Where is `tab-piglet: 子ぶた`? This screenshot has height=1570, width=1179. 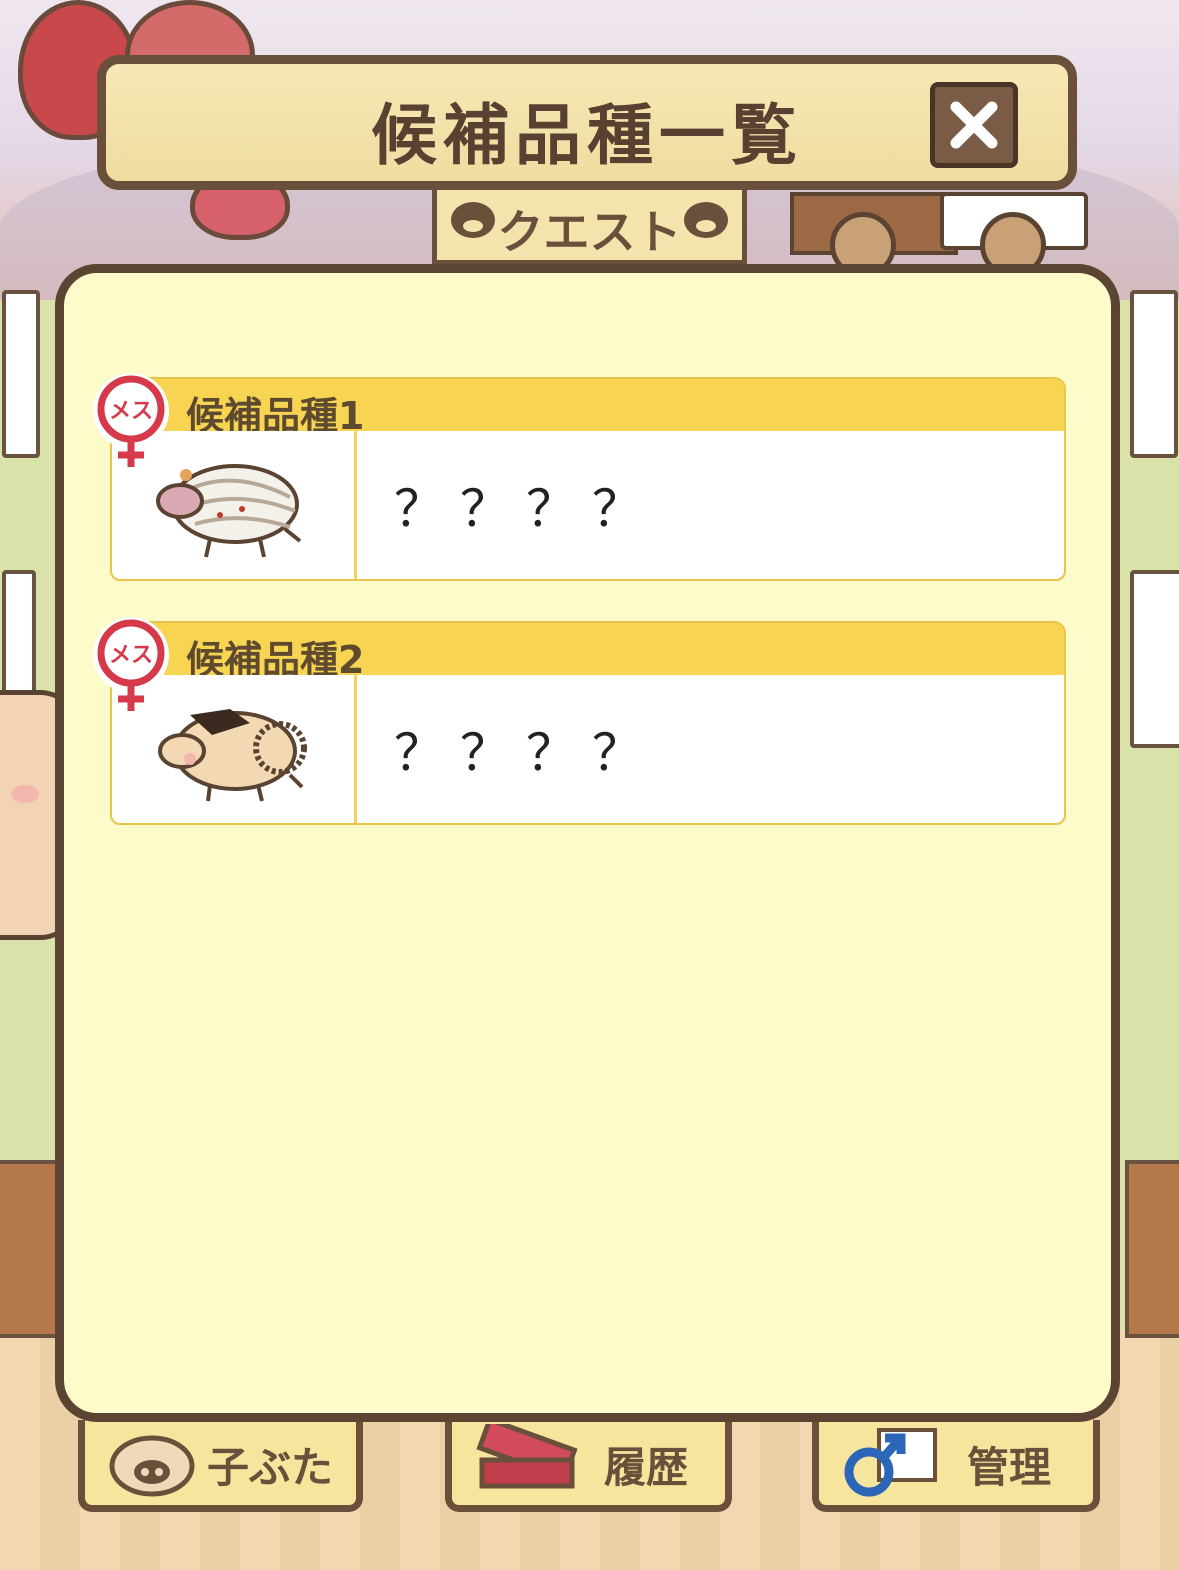 tab-piglet: 子ぶた is located at coordinates (220, 1466).